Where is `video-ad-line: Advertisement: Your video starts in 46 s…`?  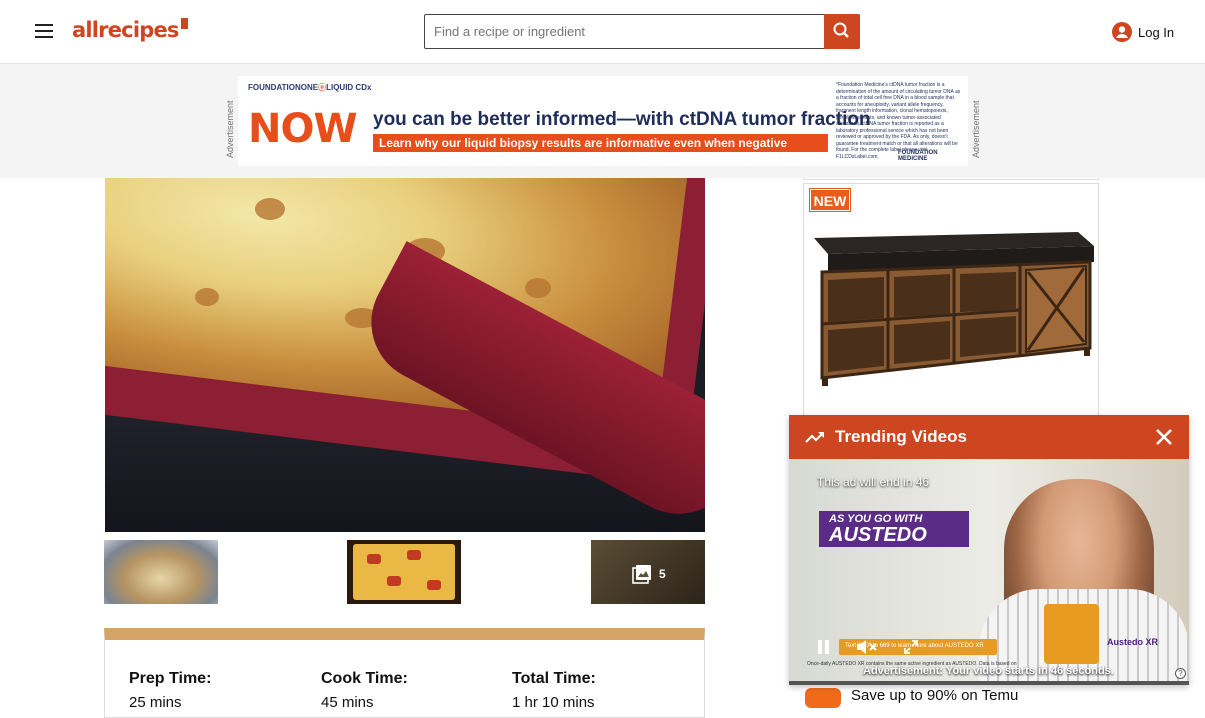 video-ad-line: Advertisement: Your video starts in 46 s… is located at coordinates (988, 671).